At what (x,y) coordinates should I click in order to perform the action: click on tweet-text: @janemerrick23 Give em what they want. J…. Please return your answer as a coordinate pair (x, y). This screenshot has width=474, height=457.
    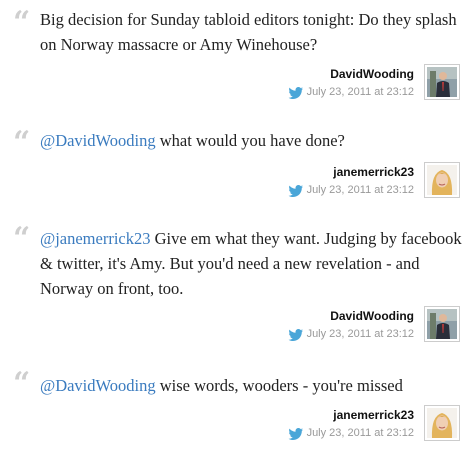
    Looking at the image, I should click on (251, 263).